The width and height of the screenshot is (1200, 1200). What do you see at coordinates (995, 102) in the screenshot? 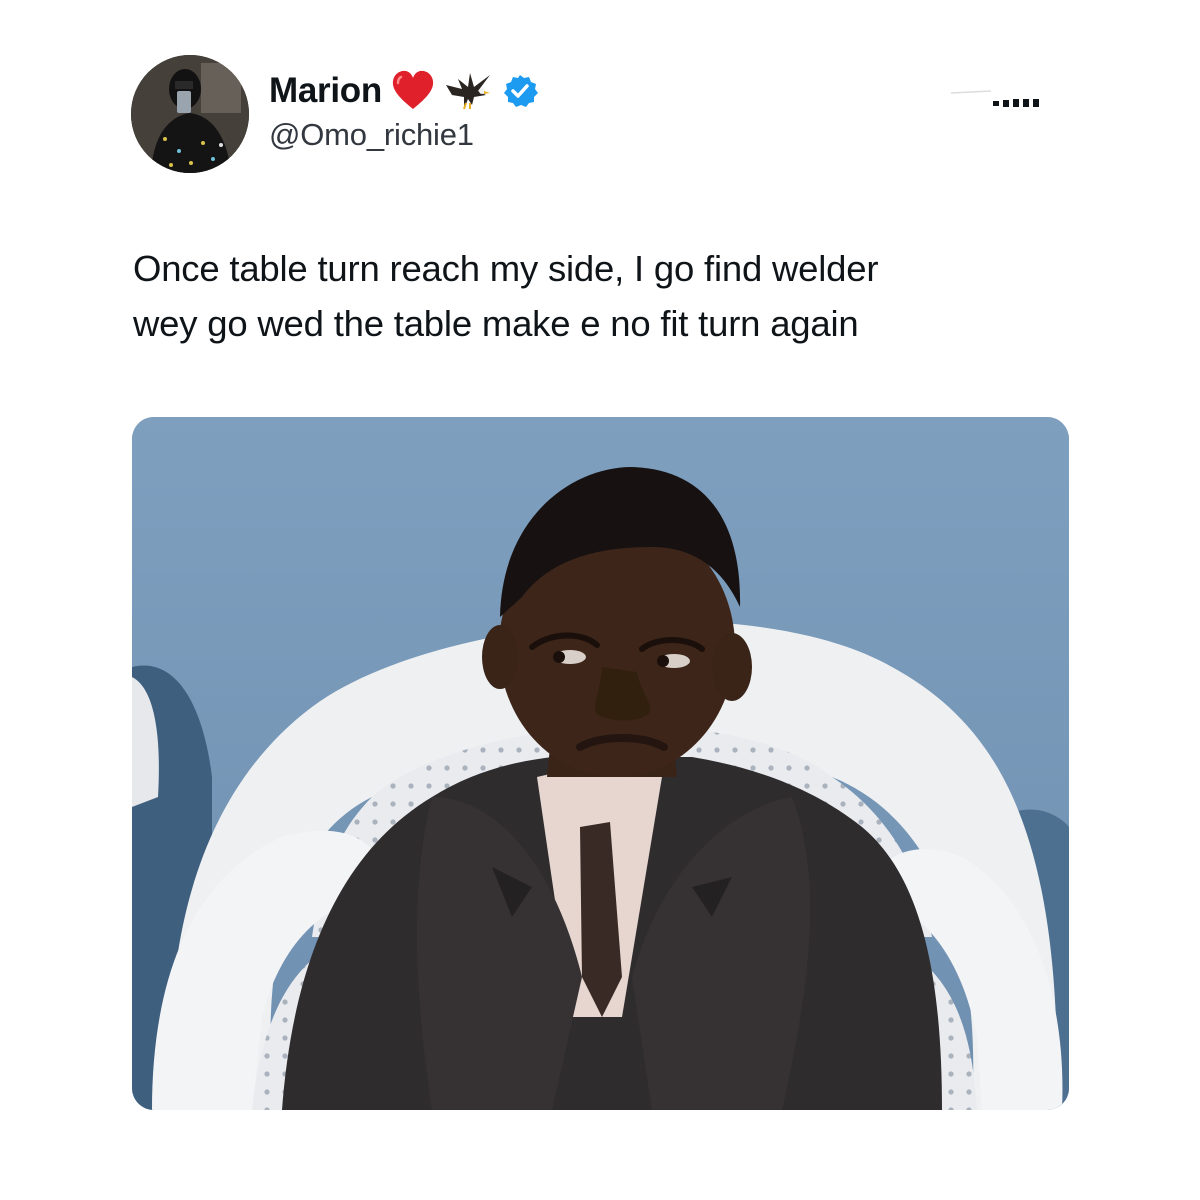
I see `more-options-icon` at bounding box center [995, 102].